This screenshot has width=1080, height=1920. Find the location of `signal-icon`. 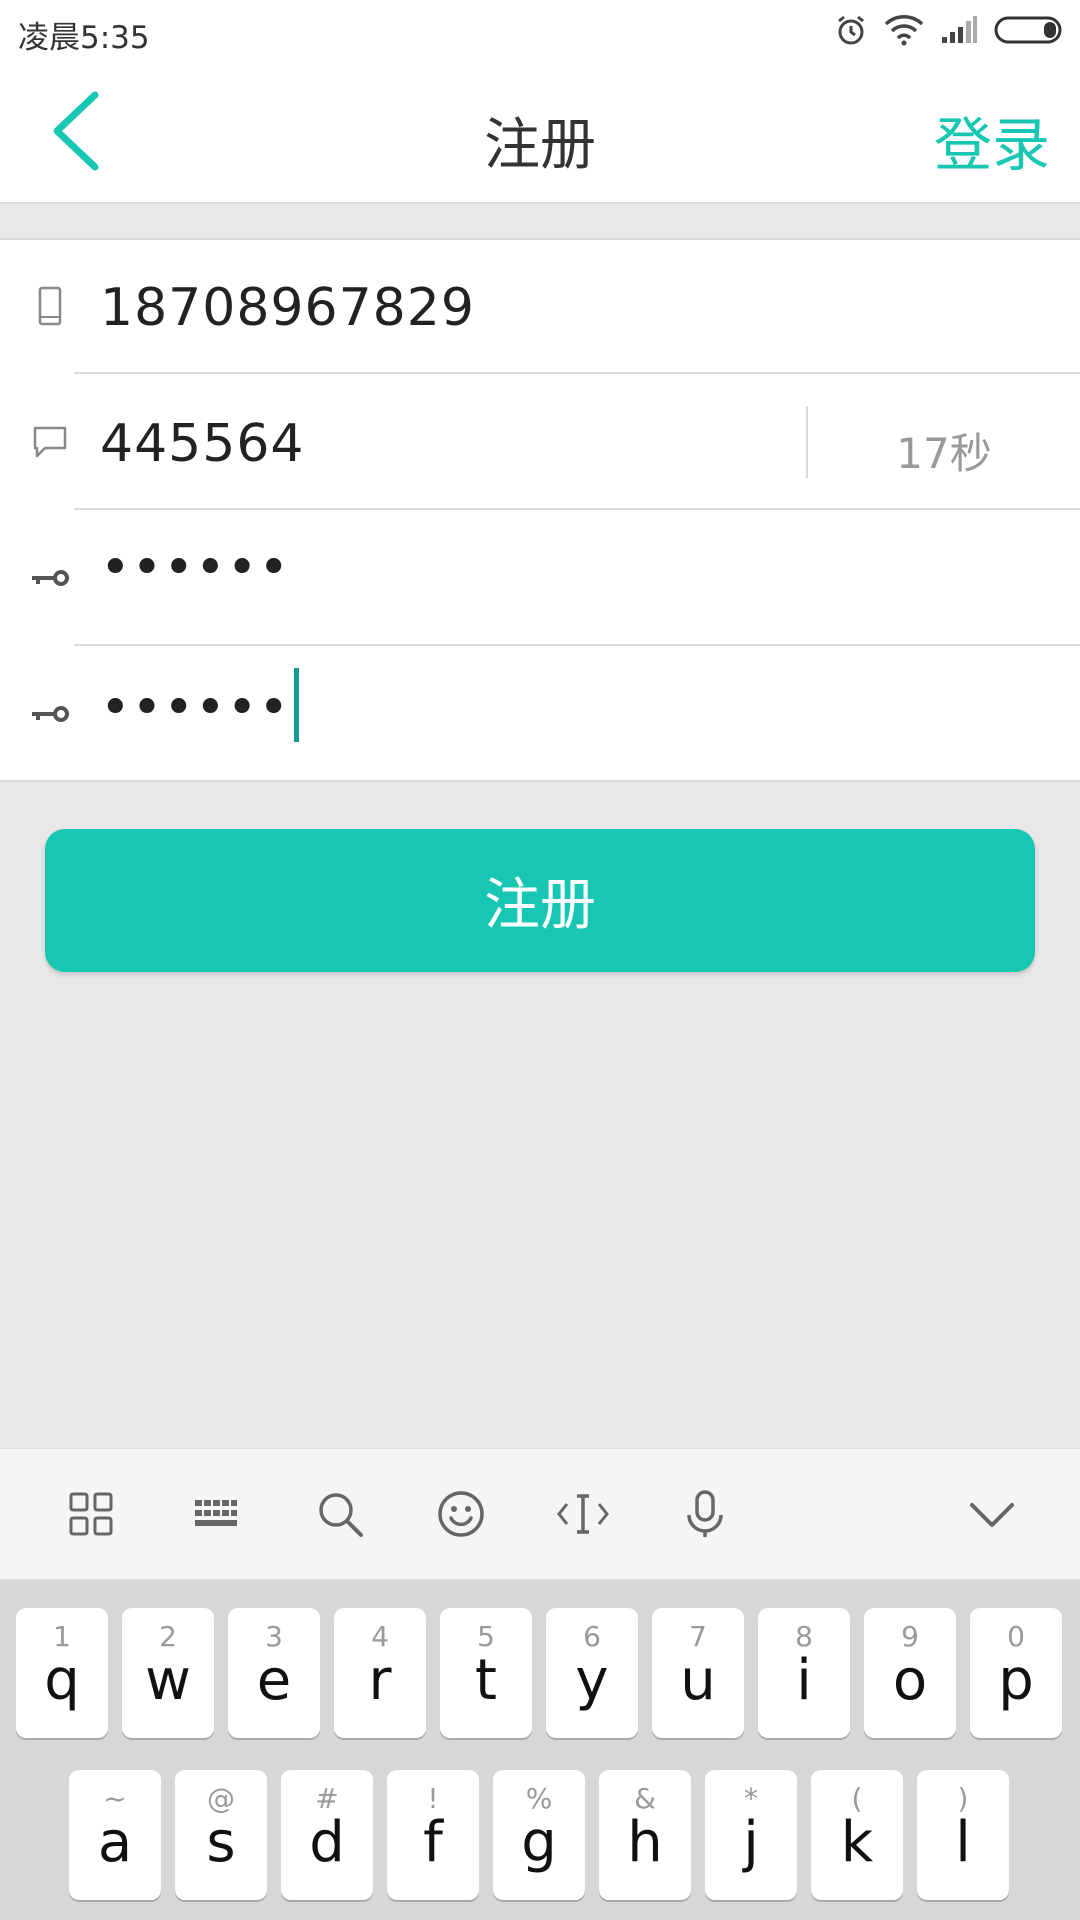

signal-icon is located at coordinates (959, 30).